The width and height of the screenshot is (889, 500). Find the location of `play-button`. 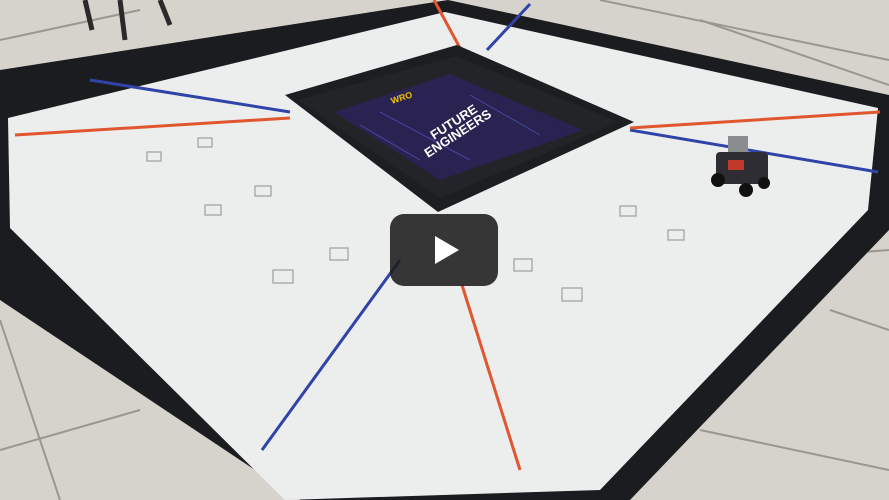

play-button is located at coordinates (444, 250).